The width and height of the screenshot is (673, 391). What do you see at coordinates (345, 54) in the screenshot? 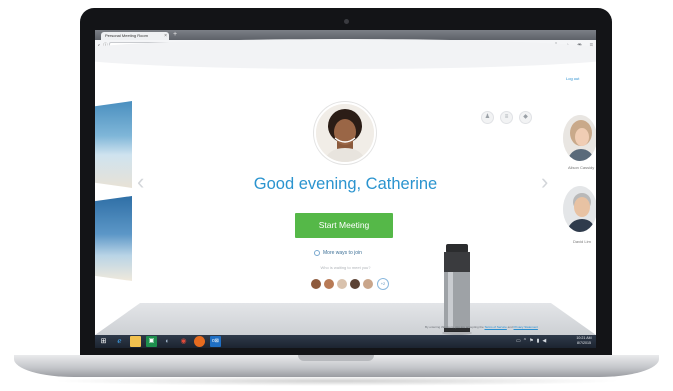
I see `header-arc` at bounding box center [345, 54].